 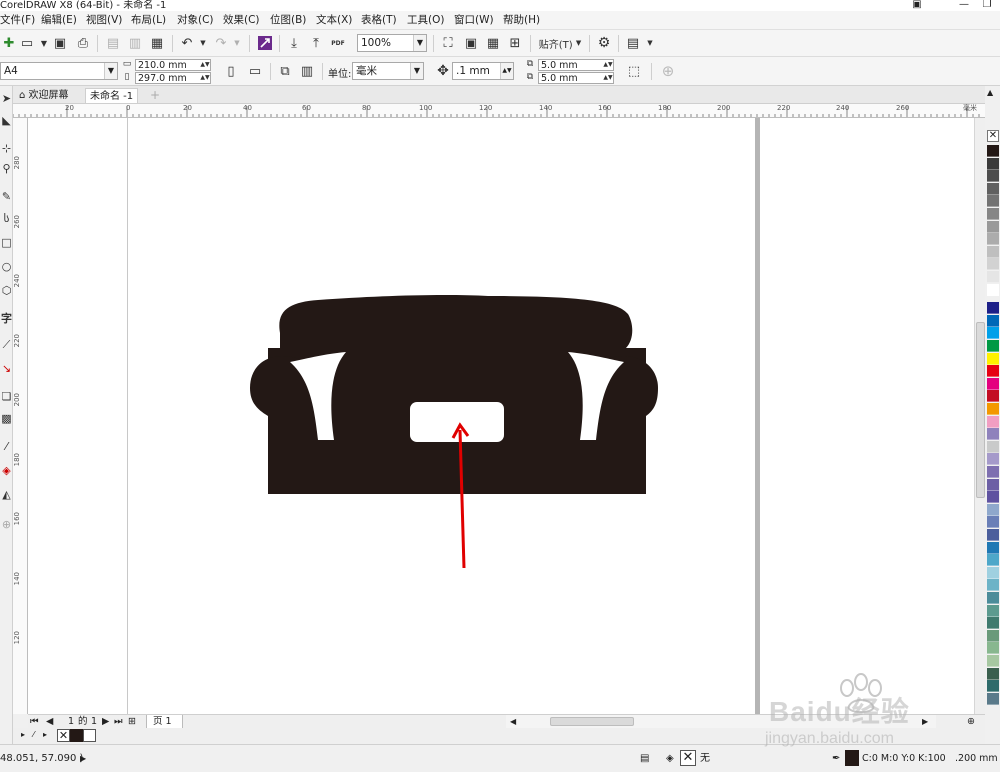 What do you see at coordinates (515, 43) in the screenshot?
I see `guidelines-icon: ⊞` at bounding box center [515, 43].